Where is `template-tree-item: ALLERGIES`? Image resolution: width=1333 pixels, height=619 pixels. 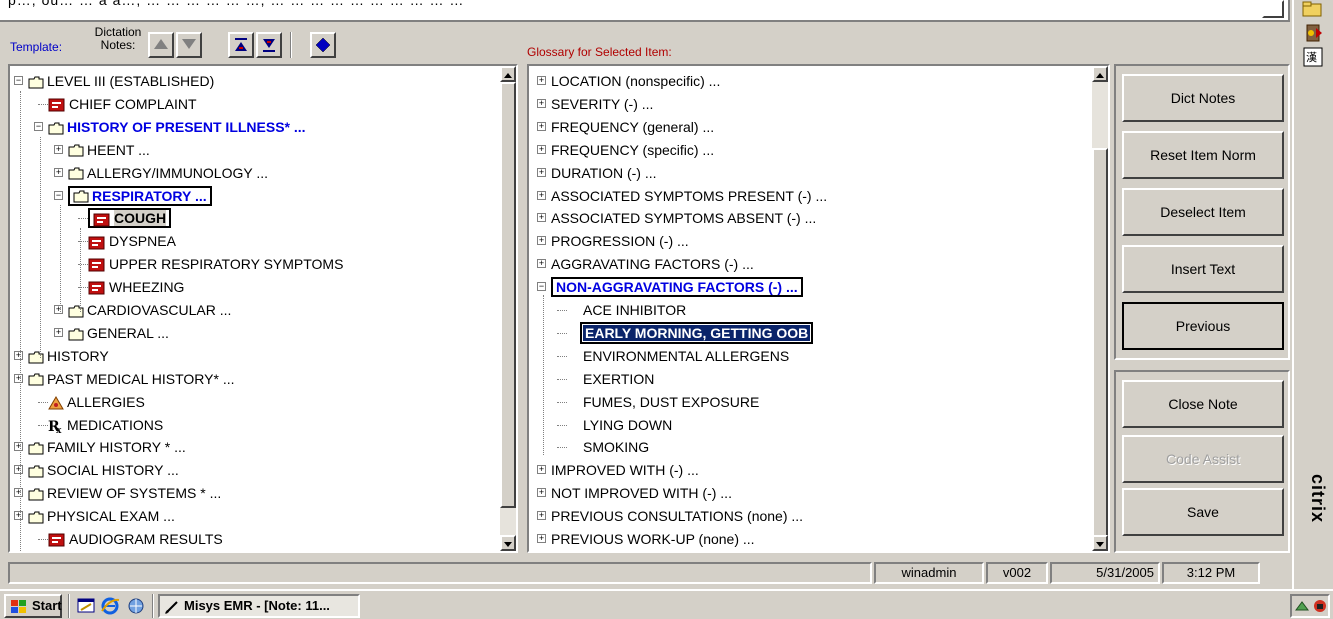 template-tree-item: ALLERGIES is located at coordinates (96, 402).